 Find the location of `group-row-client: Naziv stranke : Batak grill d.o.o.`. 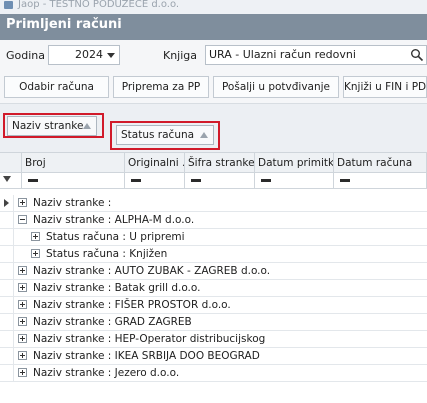

group-row-client: Naziv stranke : Batak grill d.o.o. is located at coordinates (213, 288).